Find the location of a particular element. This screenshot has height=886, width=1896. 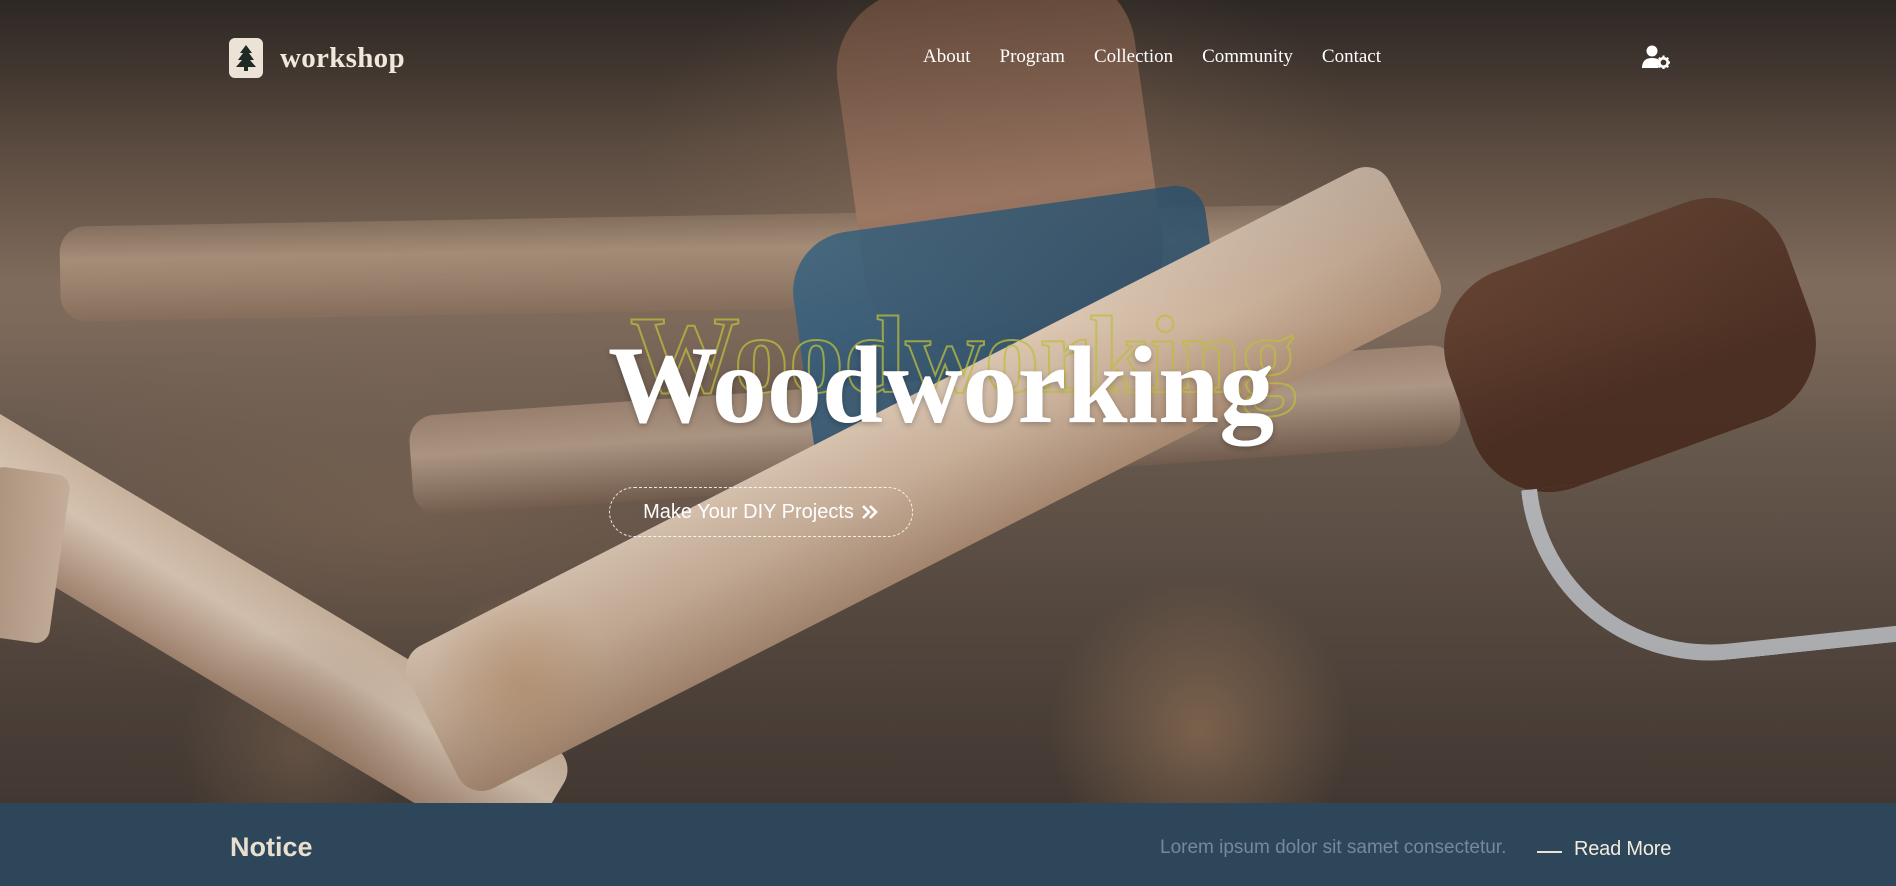

notice-title: Notice is located at coordinates (271, 847).